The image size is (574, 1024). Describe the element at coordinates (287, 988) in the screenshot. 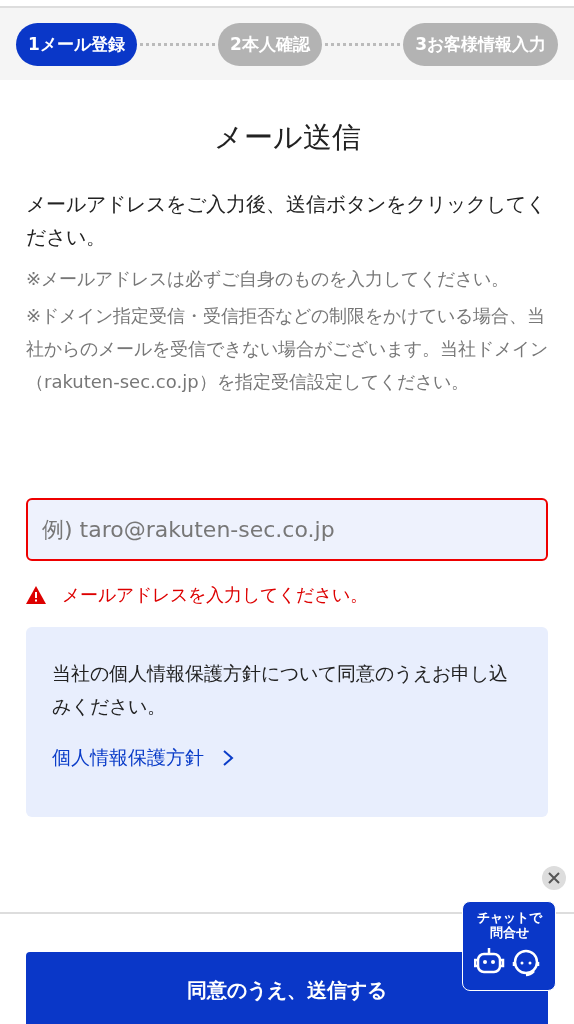

I see `submit-button: 同意のうえ、送信する` at that location.